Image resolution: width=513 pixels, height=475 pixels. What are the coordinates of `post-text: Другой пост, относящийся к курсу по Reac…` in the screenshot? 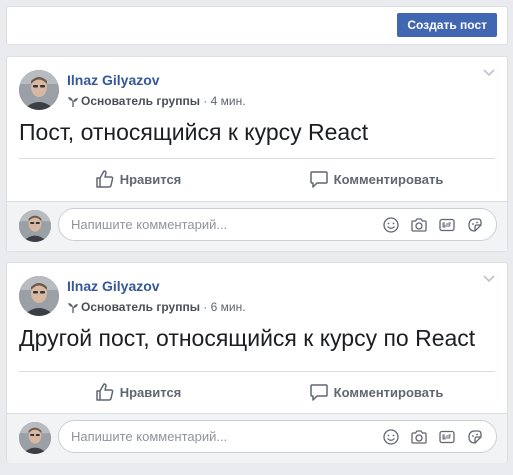 It's located at (247, 338).